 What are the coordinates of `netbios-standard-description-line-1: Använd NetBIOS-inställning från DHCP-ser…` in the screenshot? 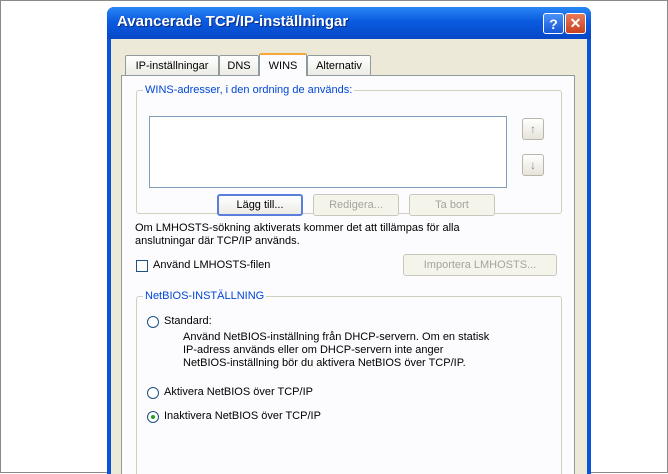 It's located at (336, 337).